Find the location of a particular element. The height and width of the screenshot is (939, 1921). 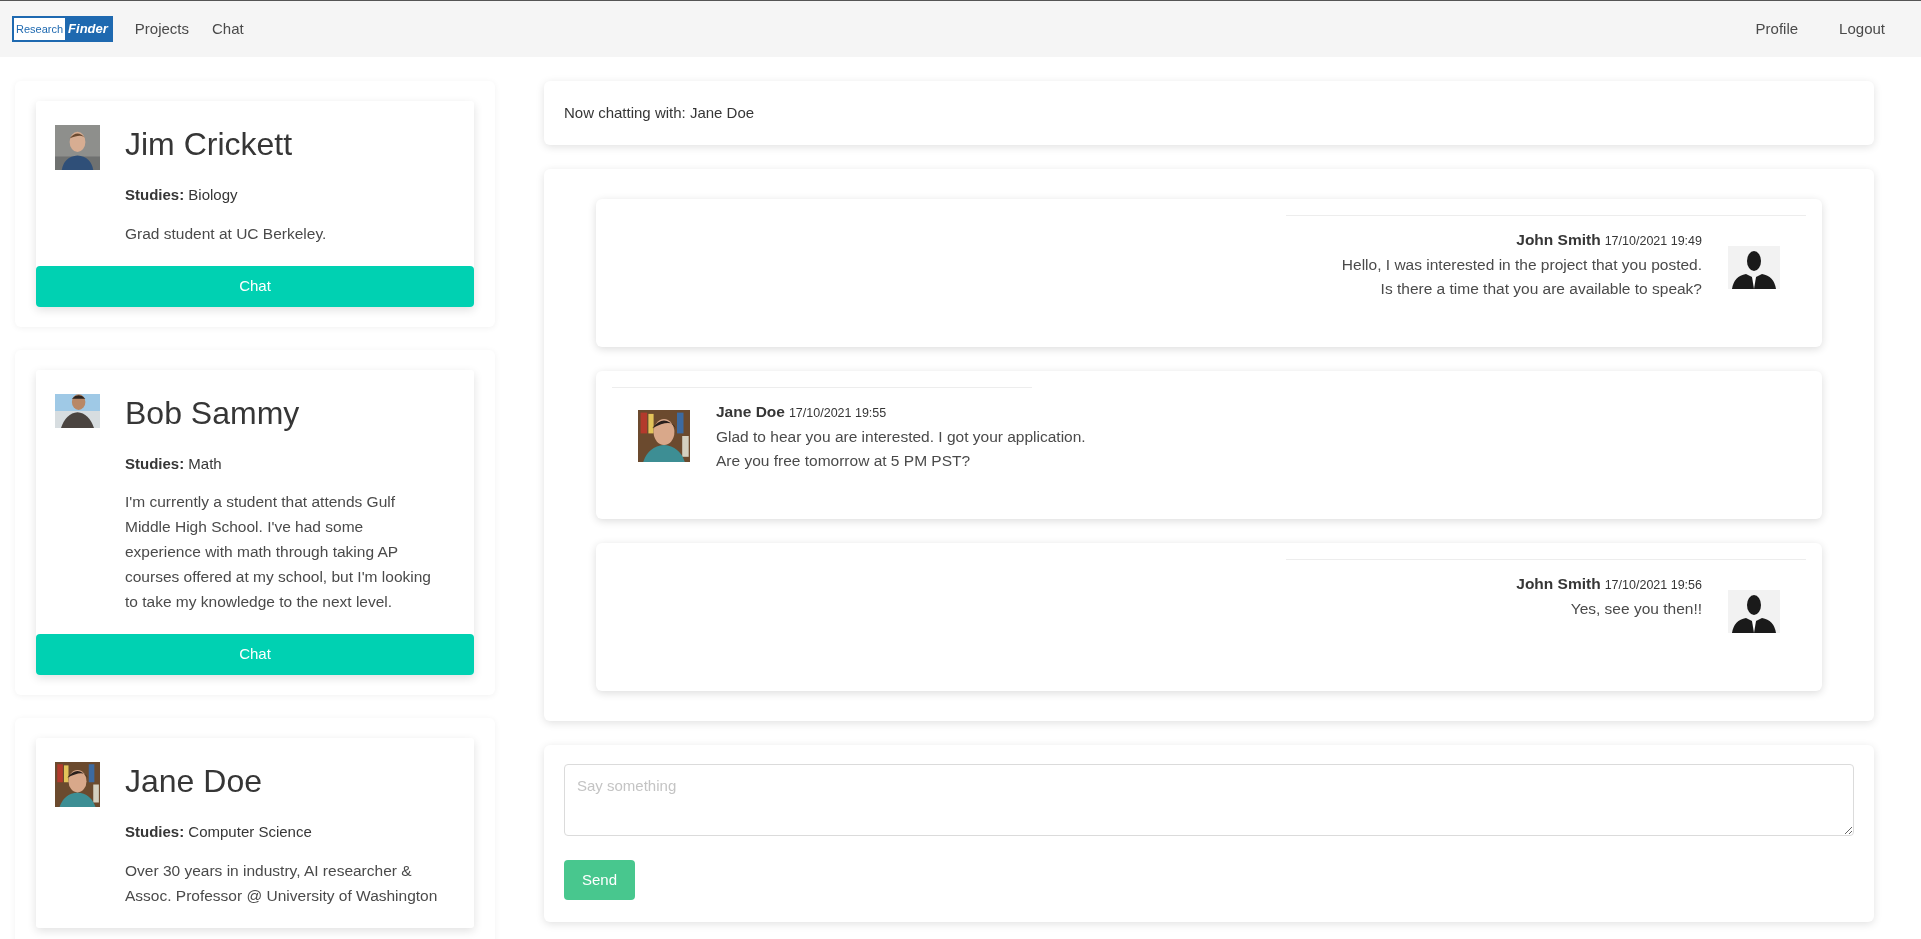

person-name: Jane Doe is located at coordinates (194, 781).